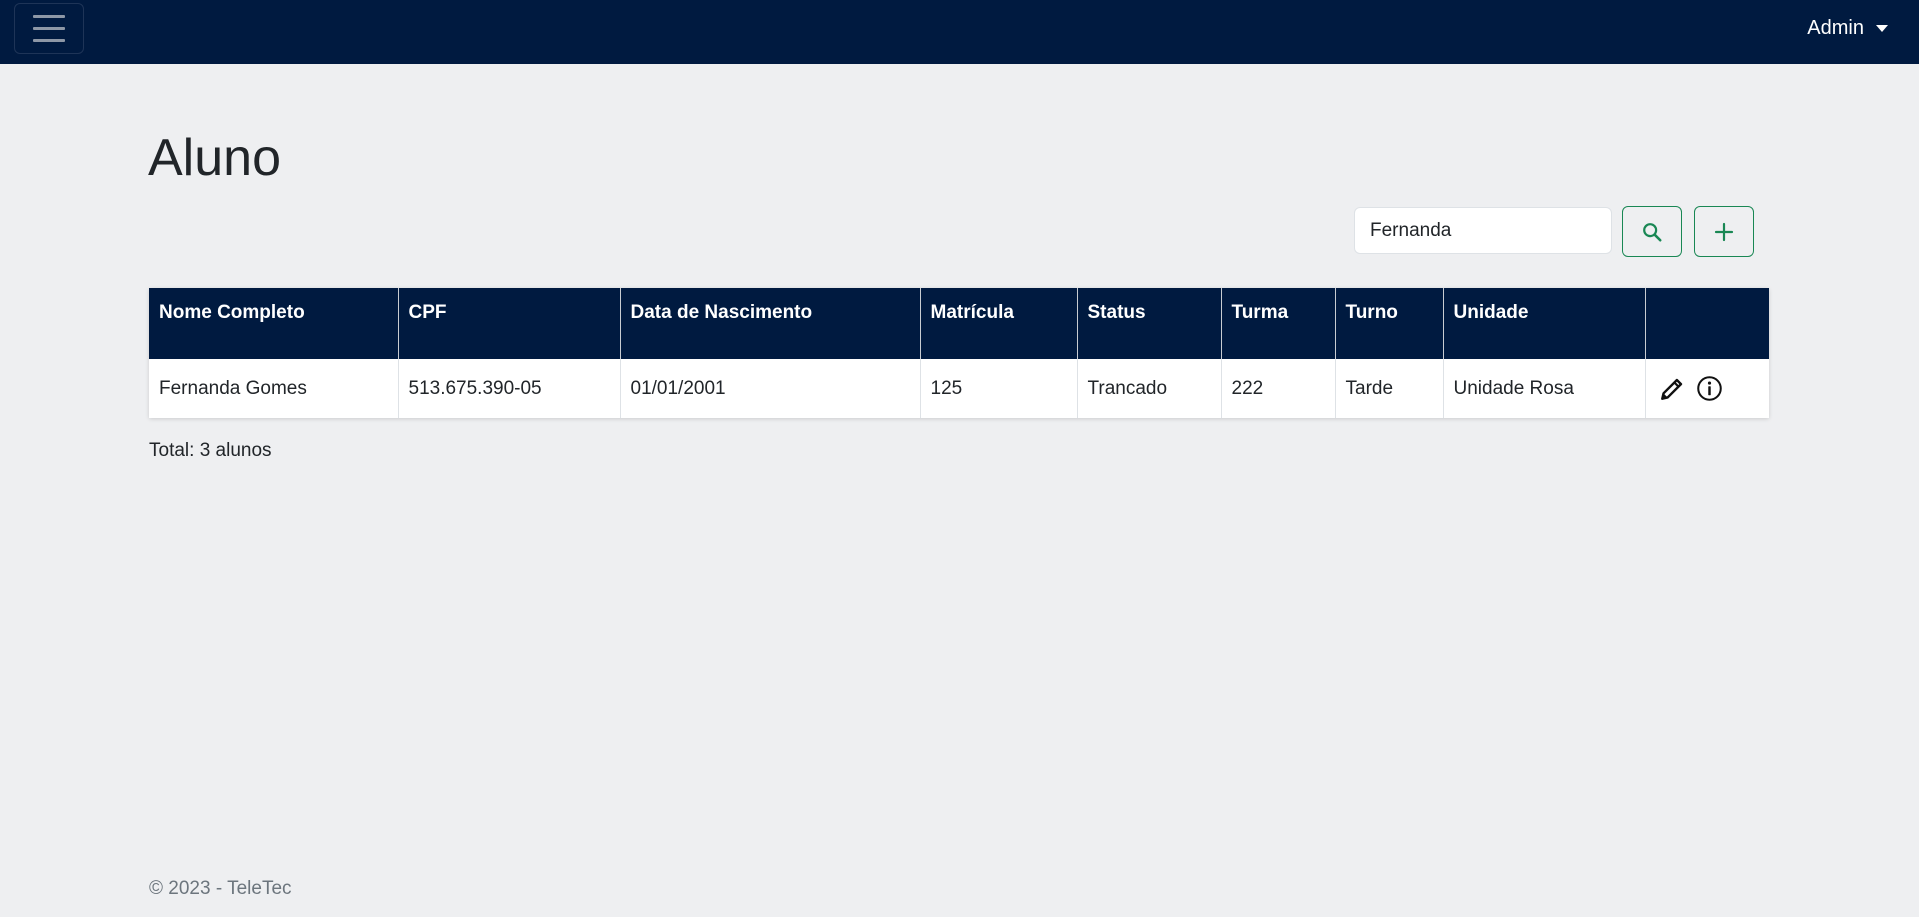 This screenshot has height=917, width=1919. What do you see at coordinates (274, 323) in the screenshot?
I see `column-header-nome: Nome Completo` at bounding box center [274, 323].